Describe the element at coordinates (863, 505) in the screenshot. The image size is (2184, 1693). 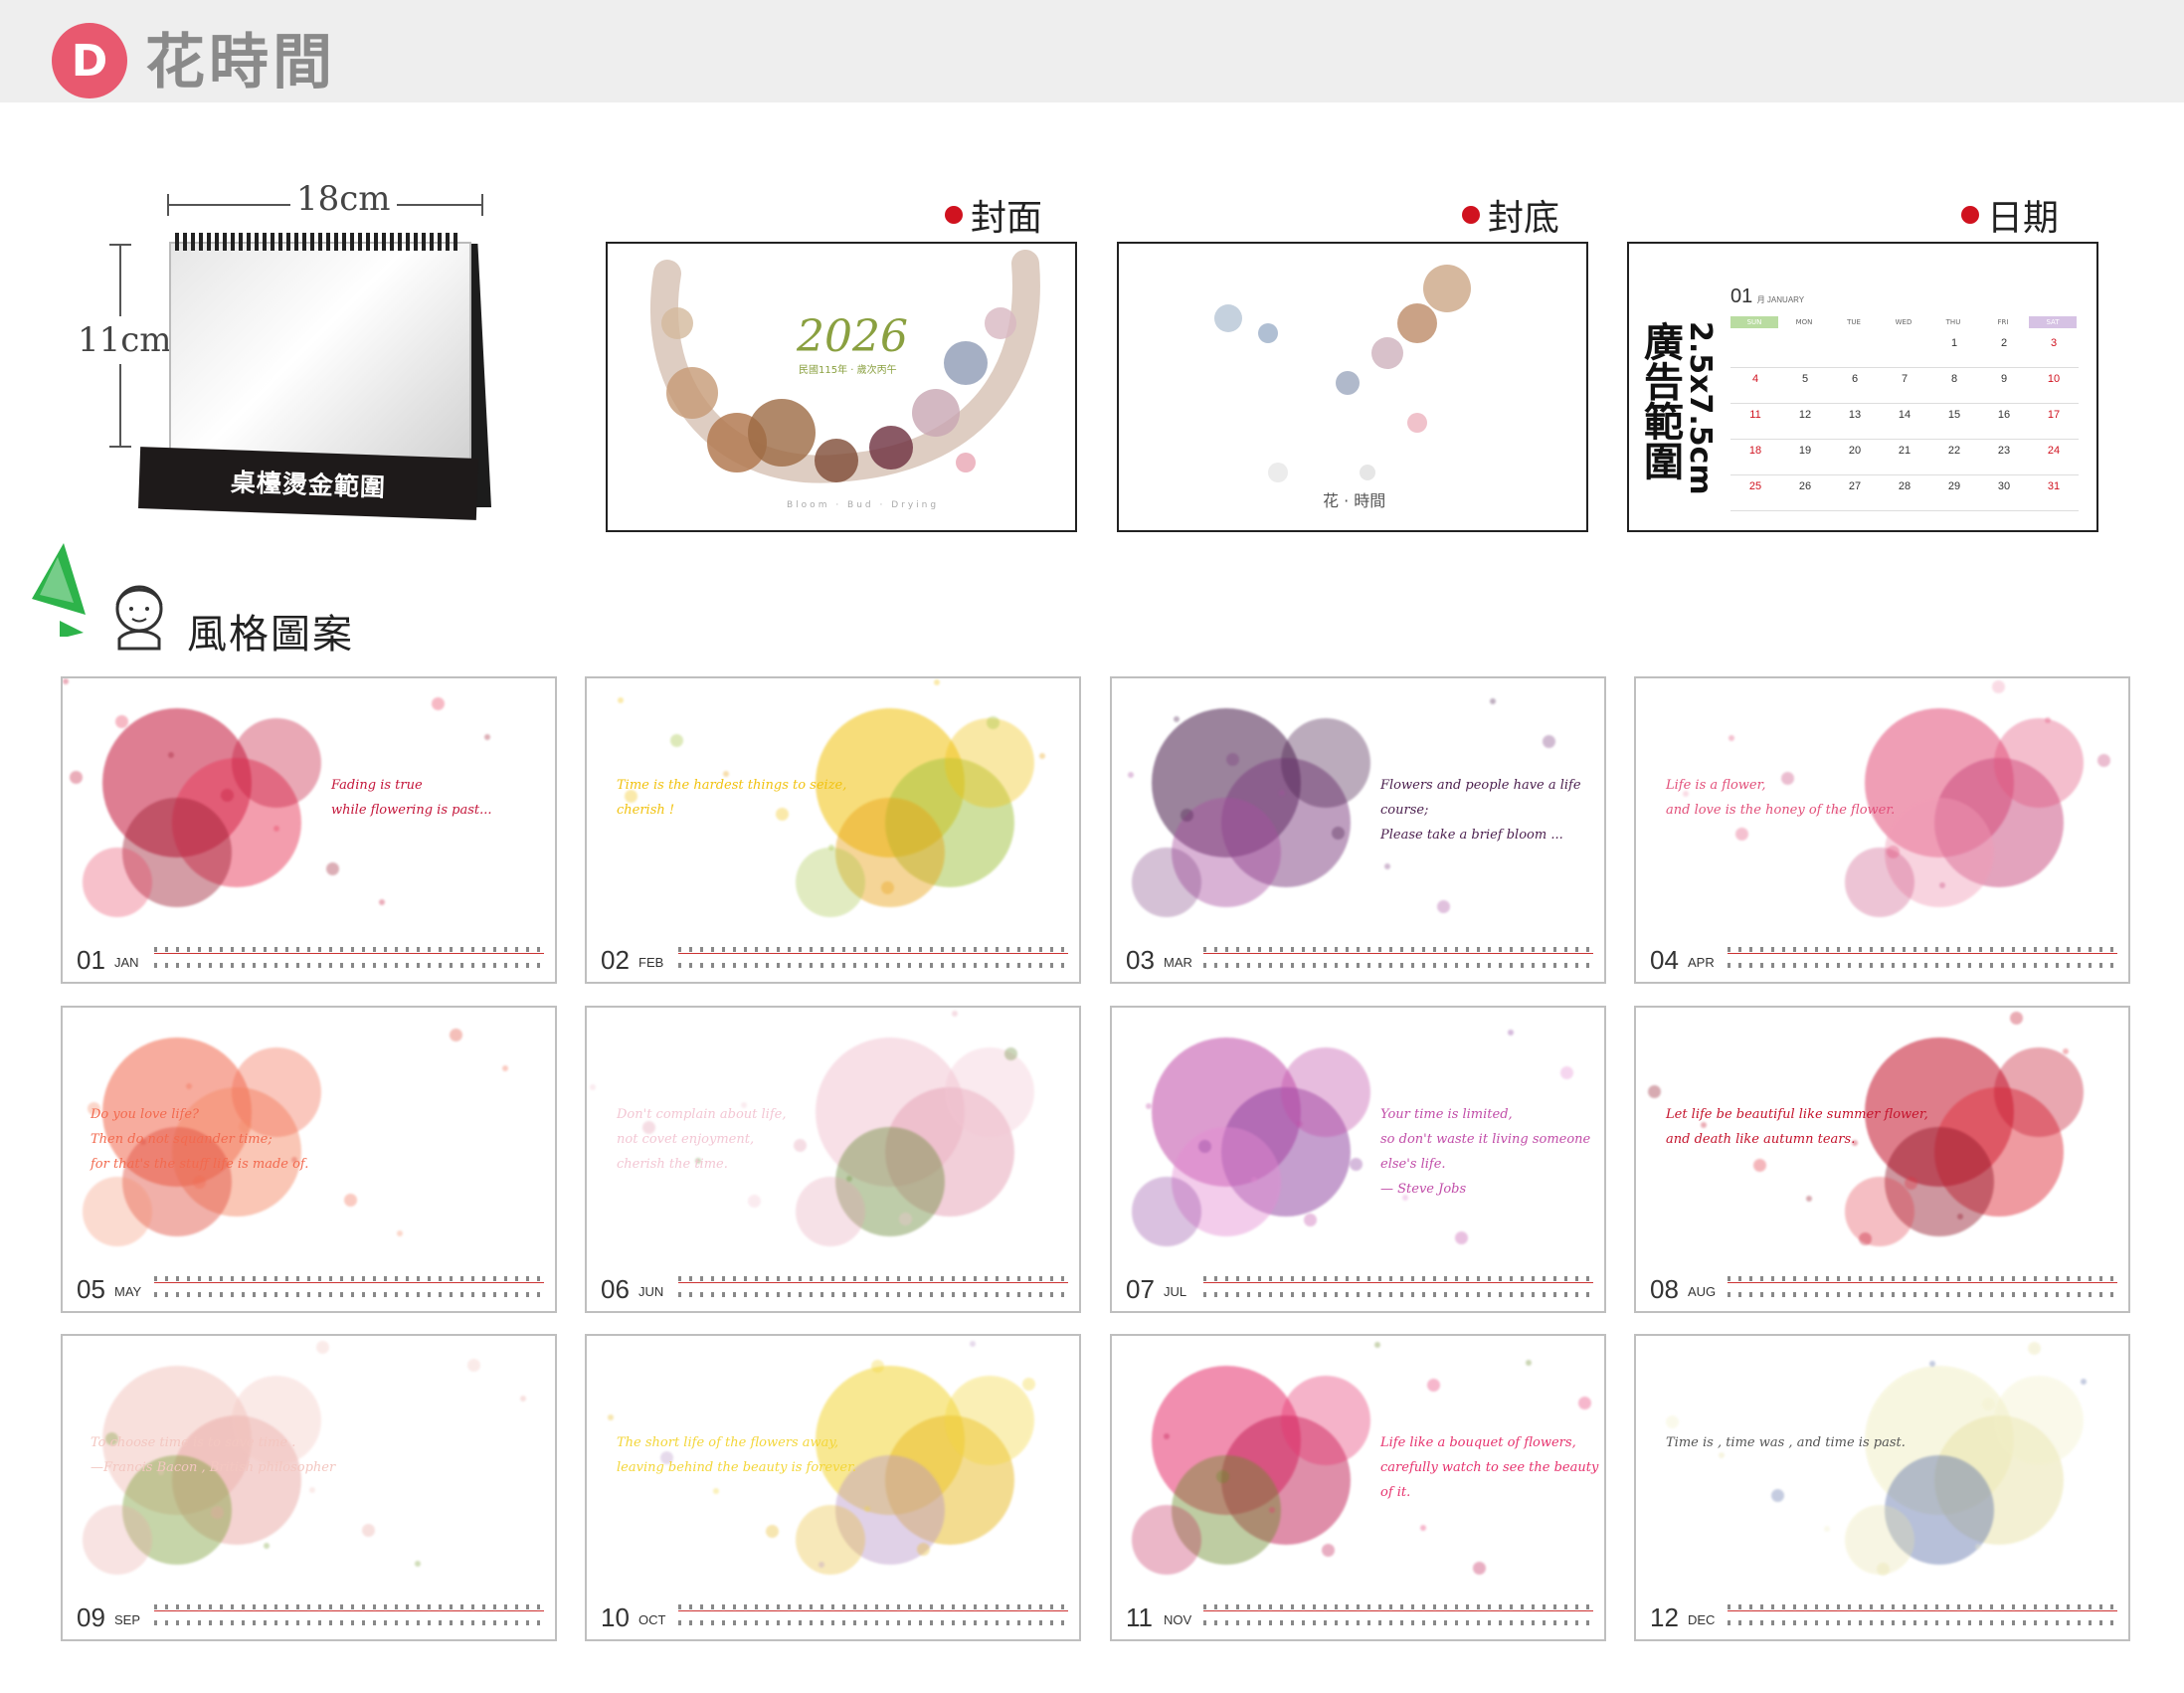
I see `cover-tagline: Bloom · Bud · Drying` at that location.